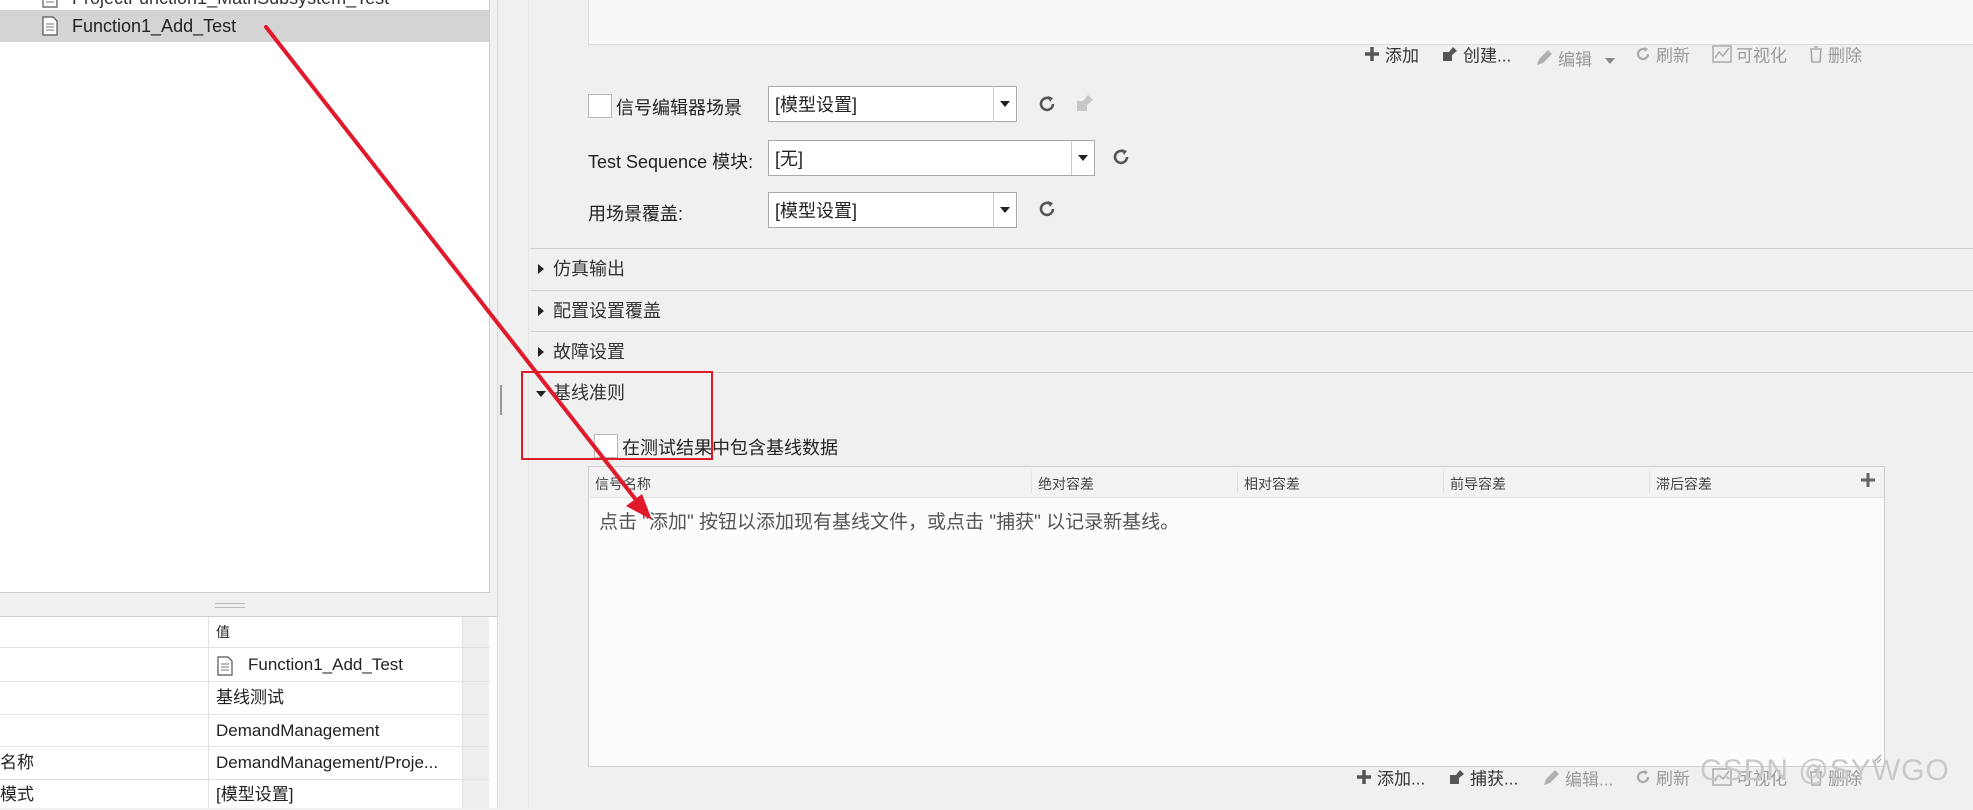 Image resolution: width=1973 pixels, height=810 pixels. What do you see at coordinates (1066, 484) in the screenshot?
I see `column-header-abs-tol: 绝对容差` at bounding box center [1066, 484].